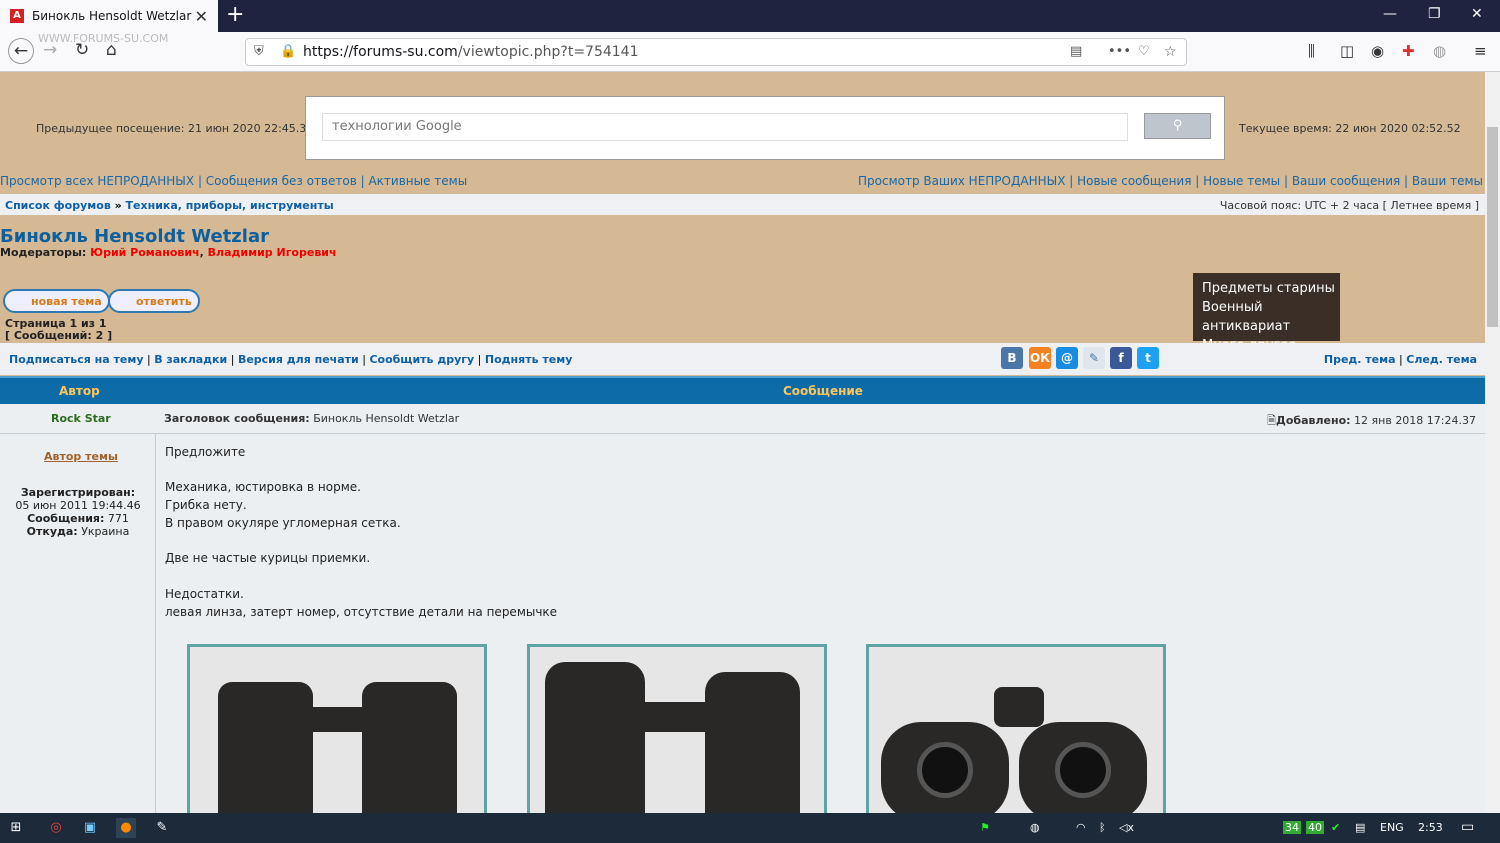  I want to click on author-role: Автор темы, so click(81, 456).